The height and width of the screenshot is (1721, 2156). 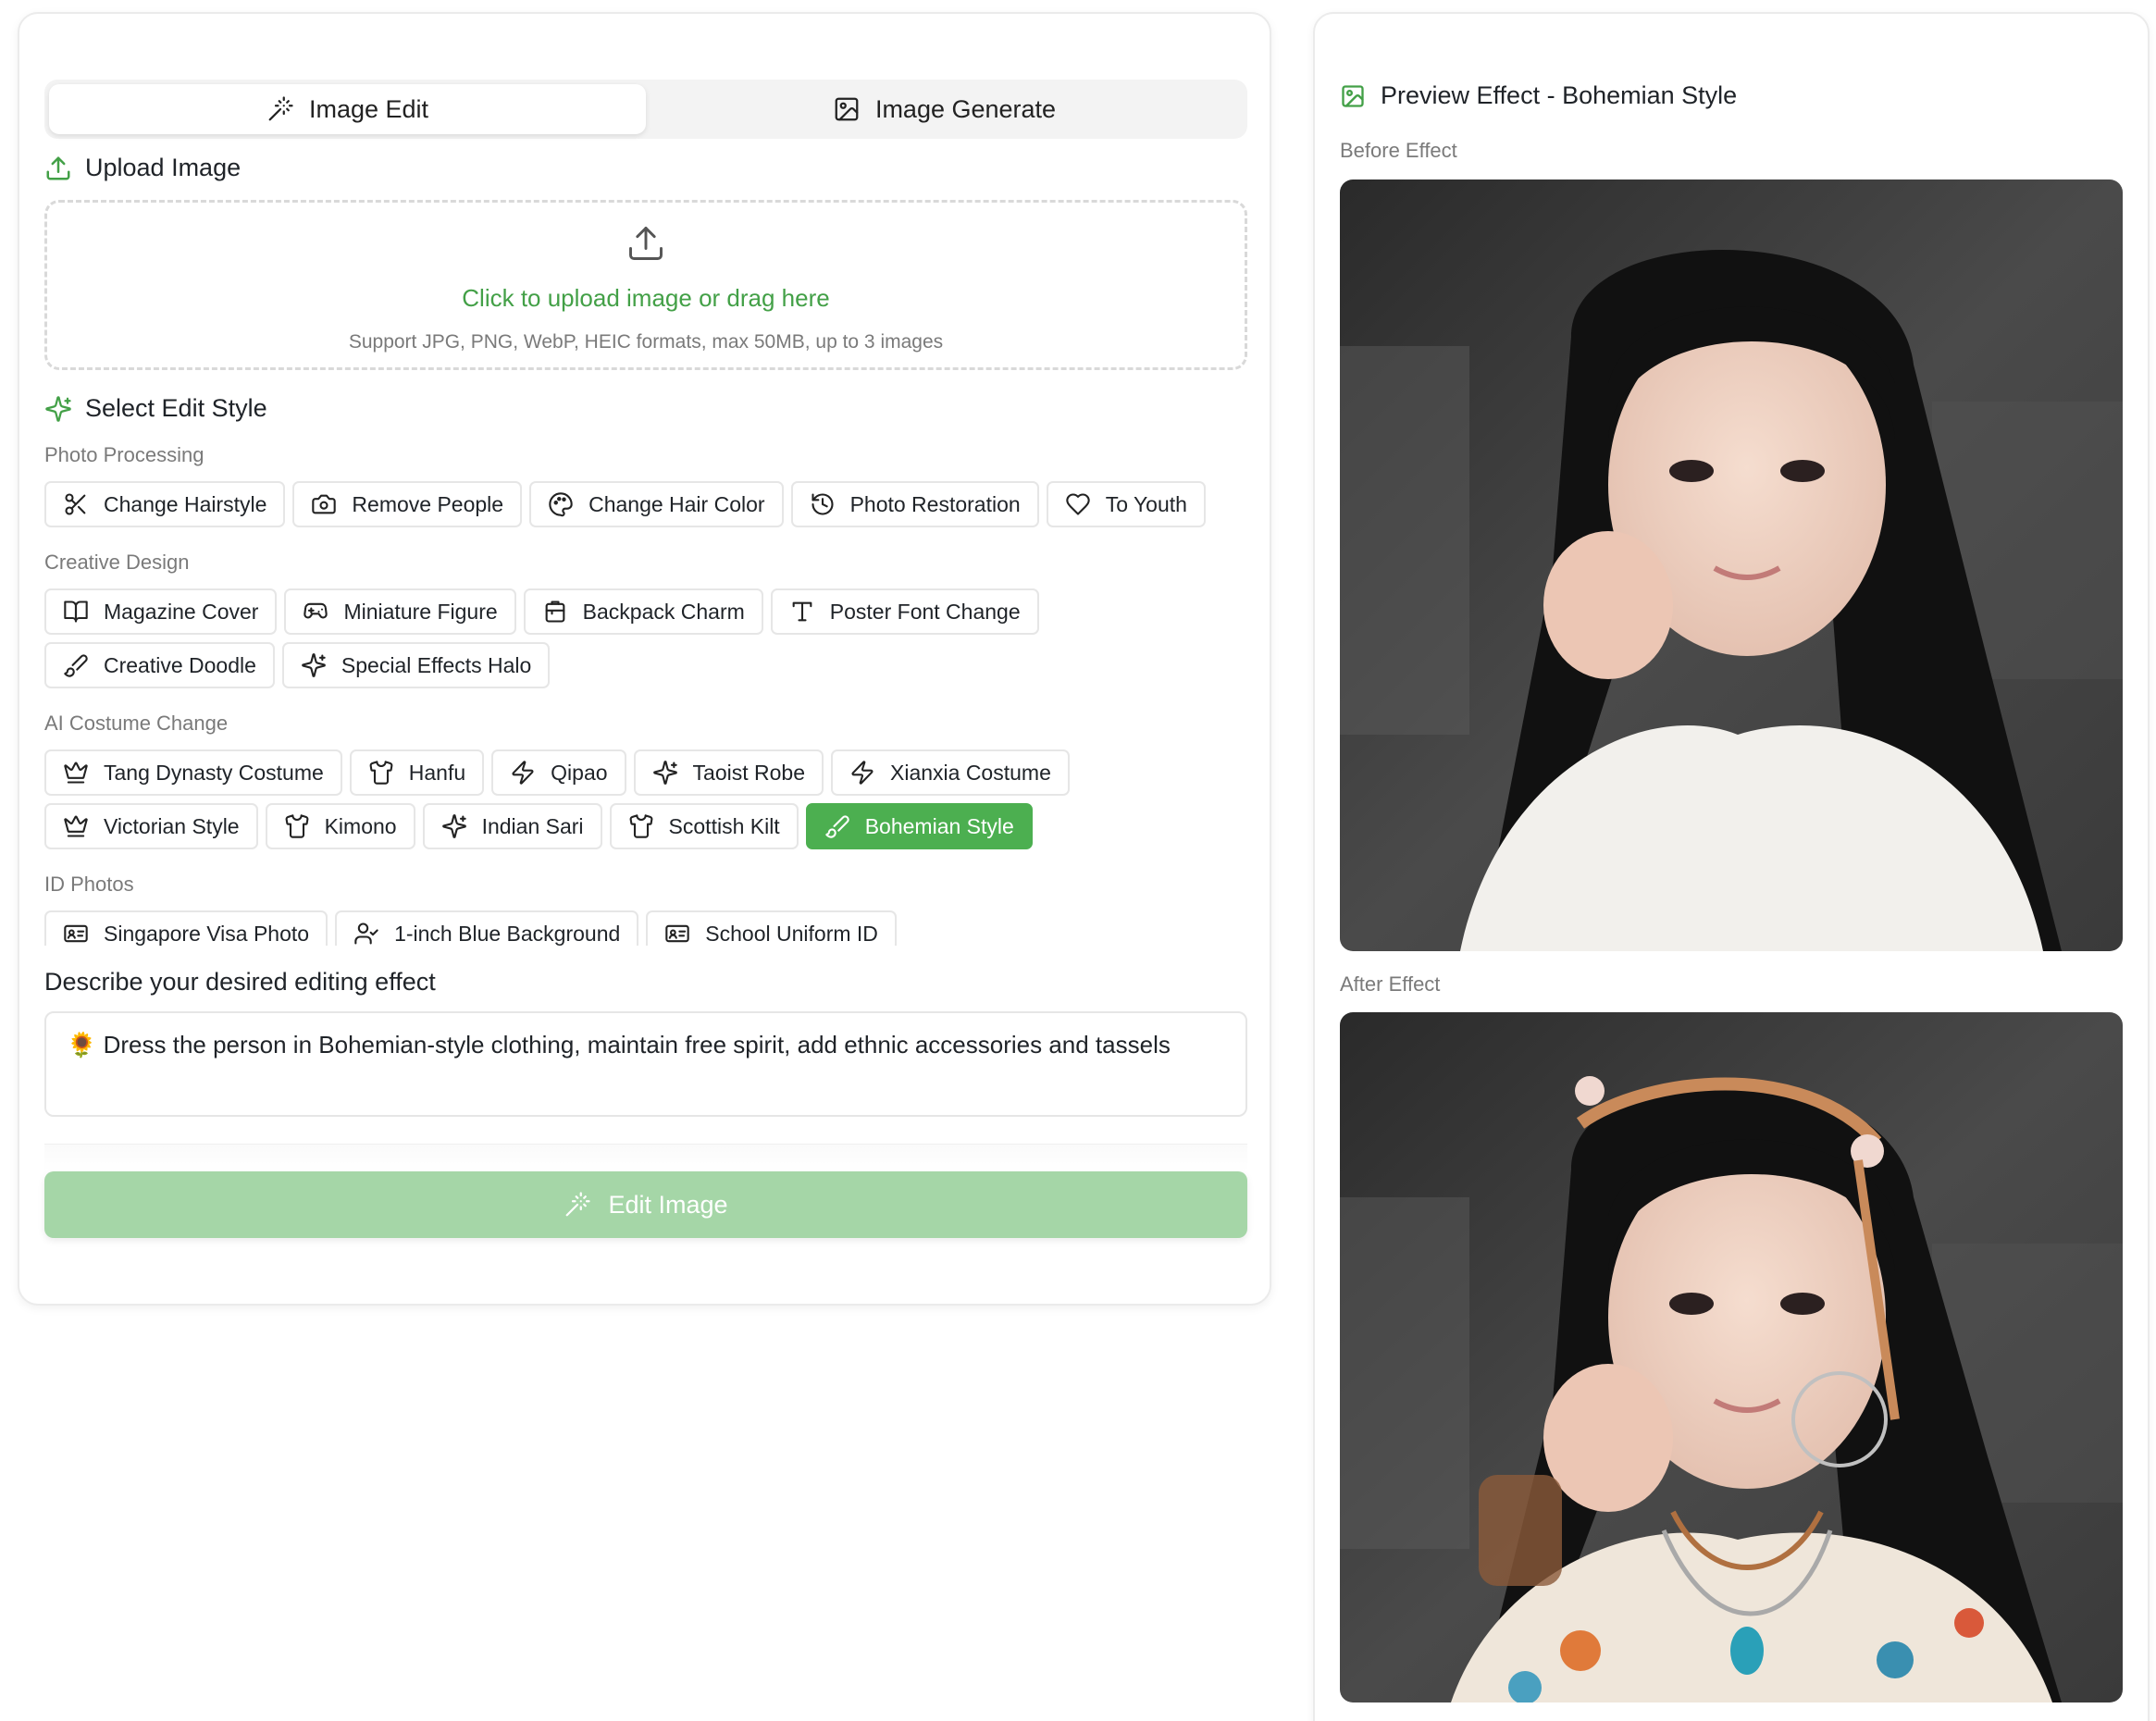 What do you see at coordinates (677, 504) in the screenshot?
I see `chip-label: Change Hair Color` at bounding box center [677, 504].